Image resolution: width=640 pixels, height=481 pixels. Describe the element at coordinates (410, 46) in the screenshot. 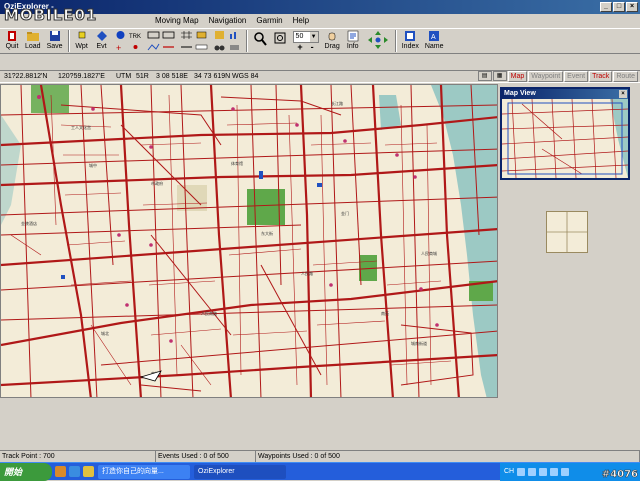

I see `index-label: Index` at that location.